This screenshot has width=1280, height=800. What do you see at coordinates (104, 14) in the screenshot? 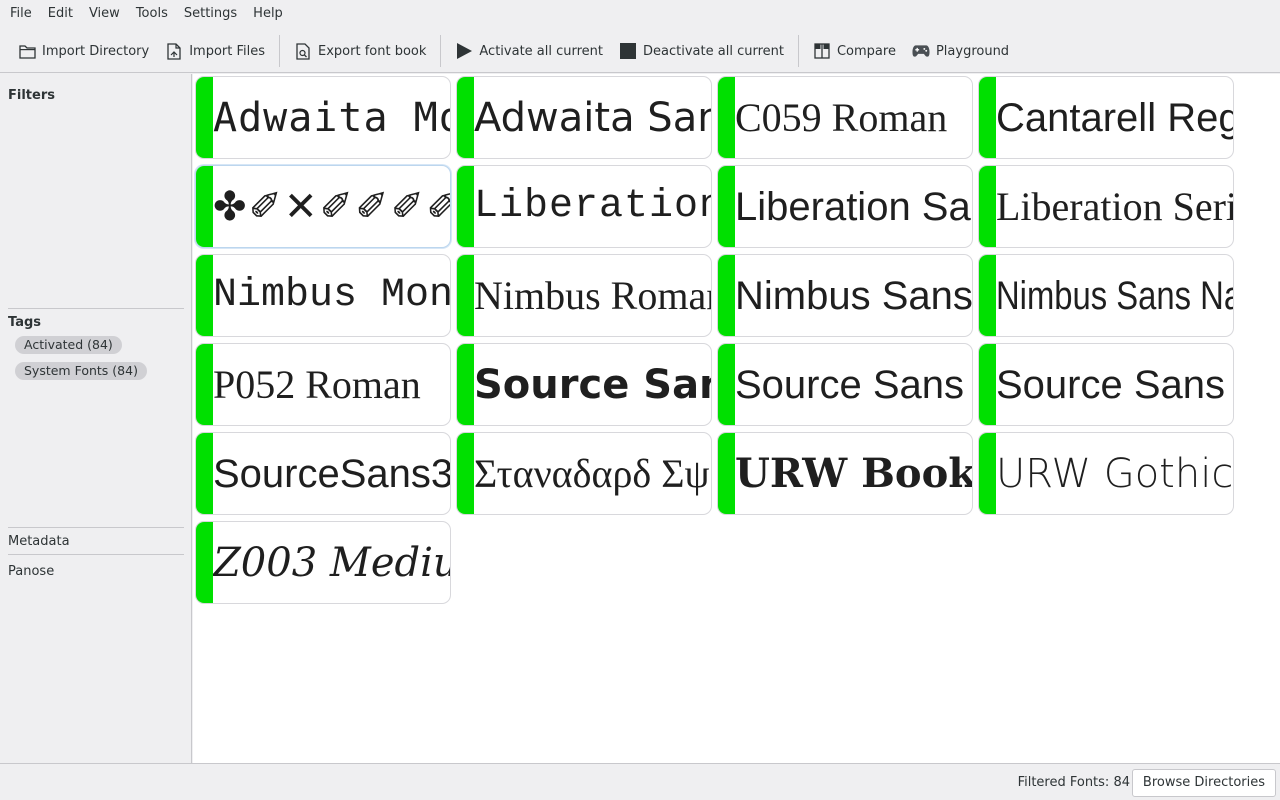
I see `menu-view: View` at bounding box center [104, 14].